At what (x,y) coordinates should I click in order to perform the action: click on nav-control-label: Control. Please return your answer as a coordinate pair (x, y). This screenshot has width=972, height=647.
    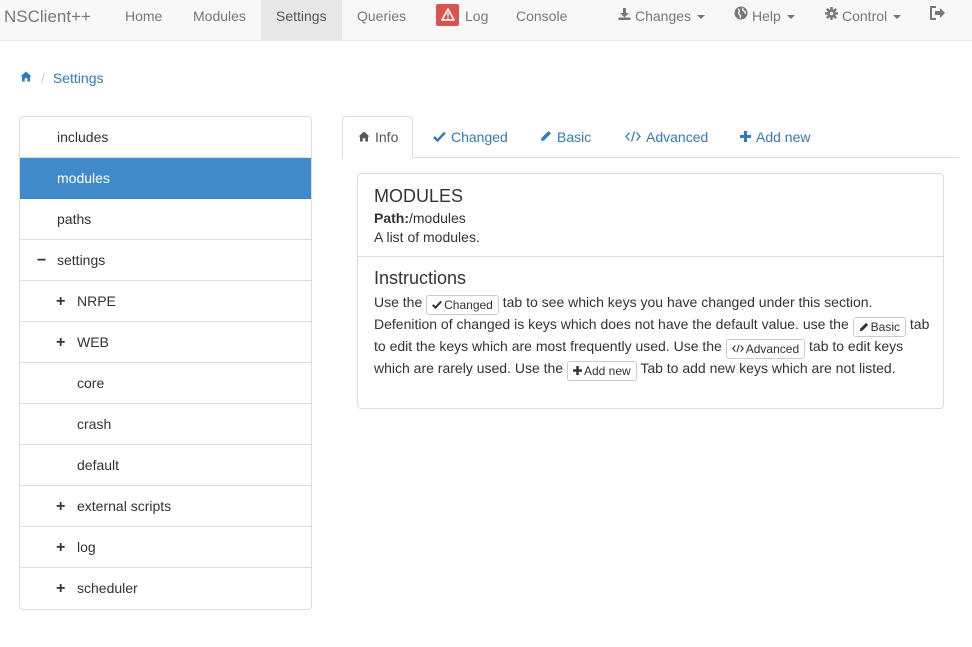
    Looking at the image, I should click on (865, 16).